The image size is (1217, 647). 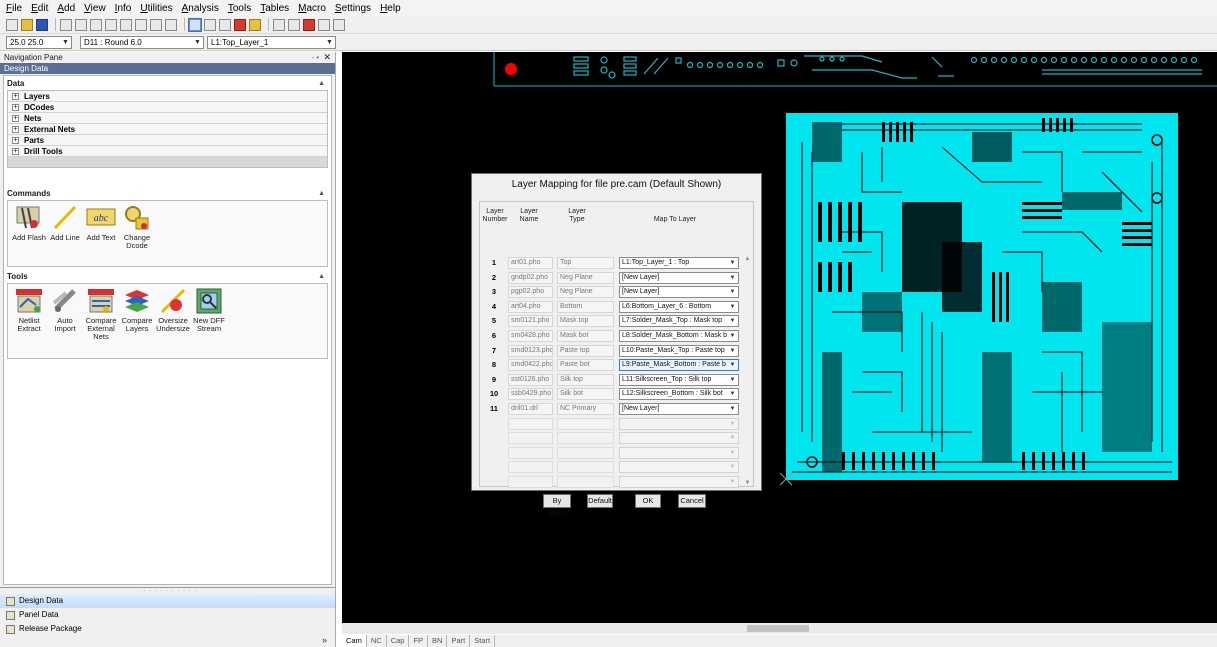 I want to click on table-icon, so click(x=210, y=24).